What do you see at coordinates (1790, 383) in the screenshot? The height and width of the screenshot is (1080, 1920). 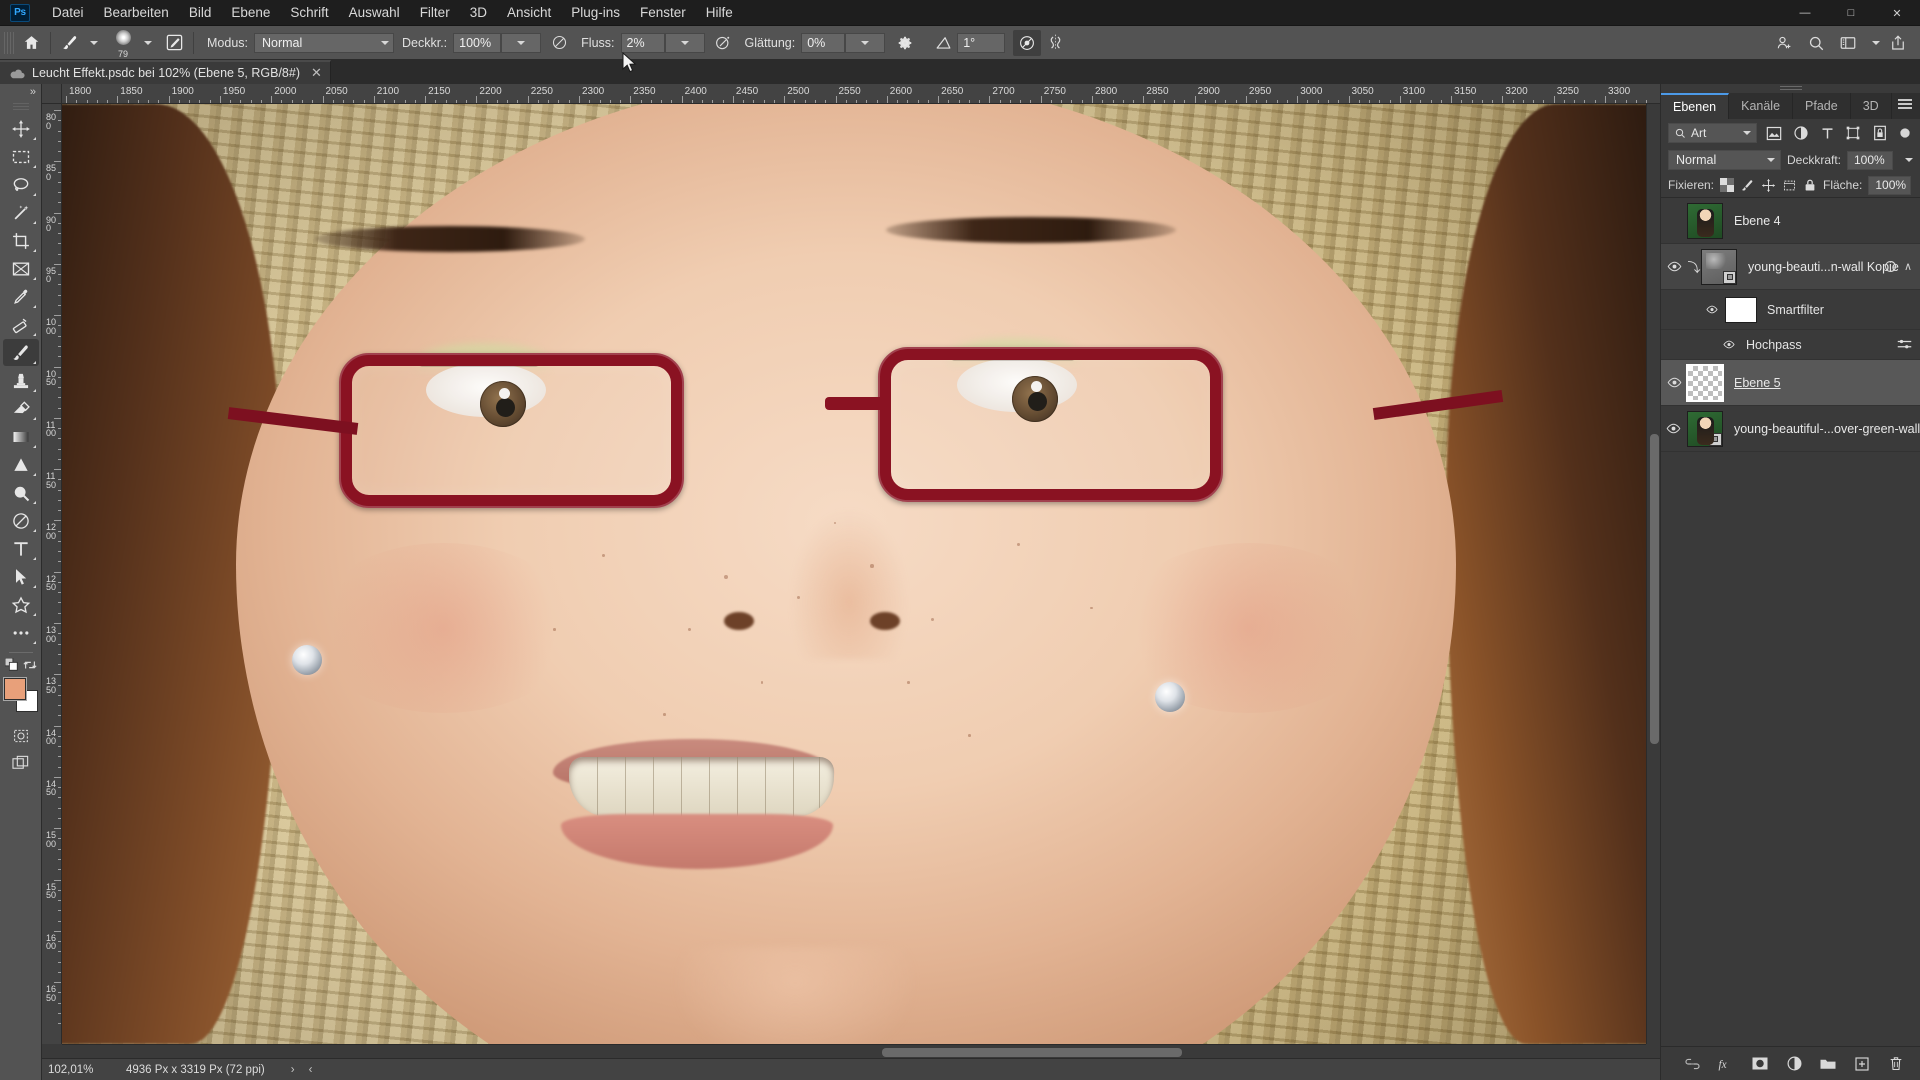 I see `layer-row: Ebene 5` at bounding box center [1790, 383].